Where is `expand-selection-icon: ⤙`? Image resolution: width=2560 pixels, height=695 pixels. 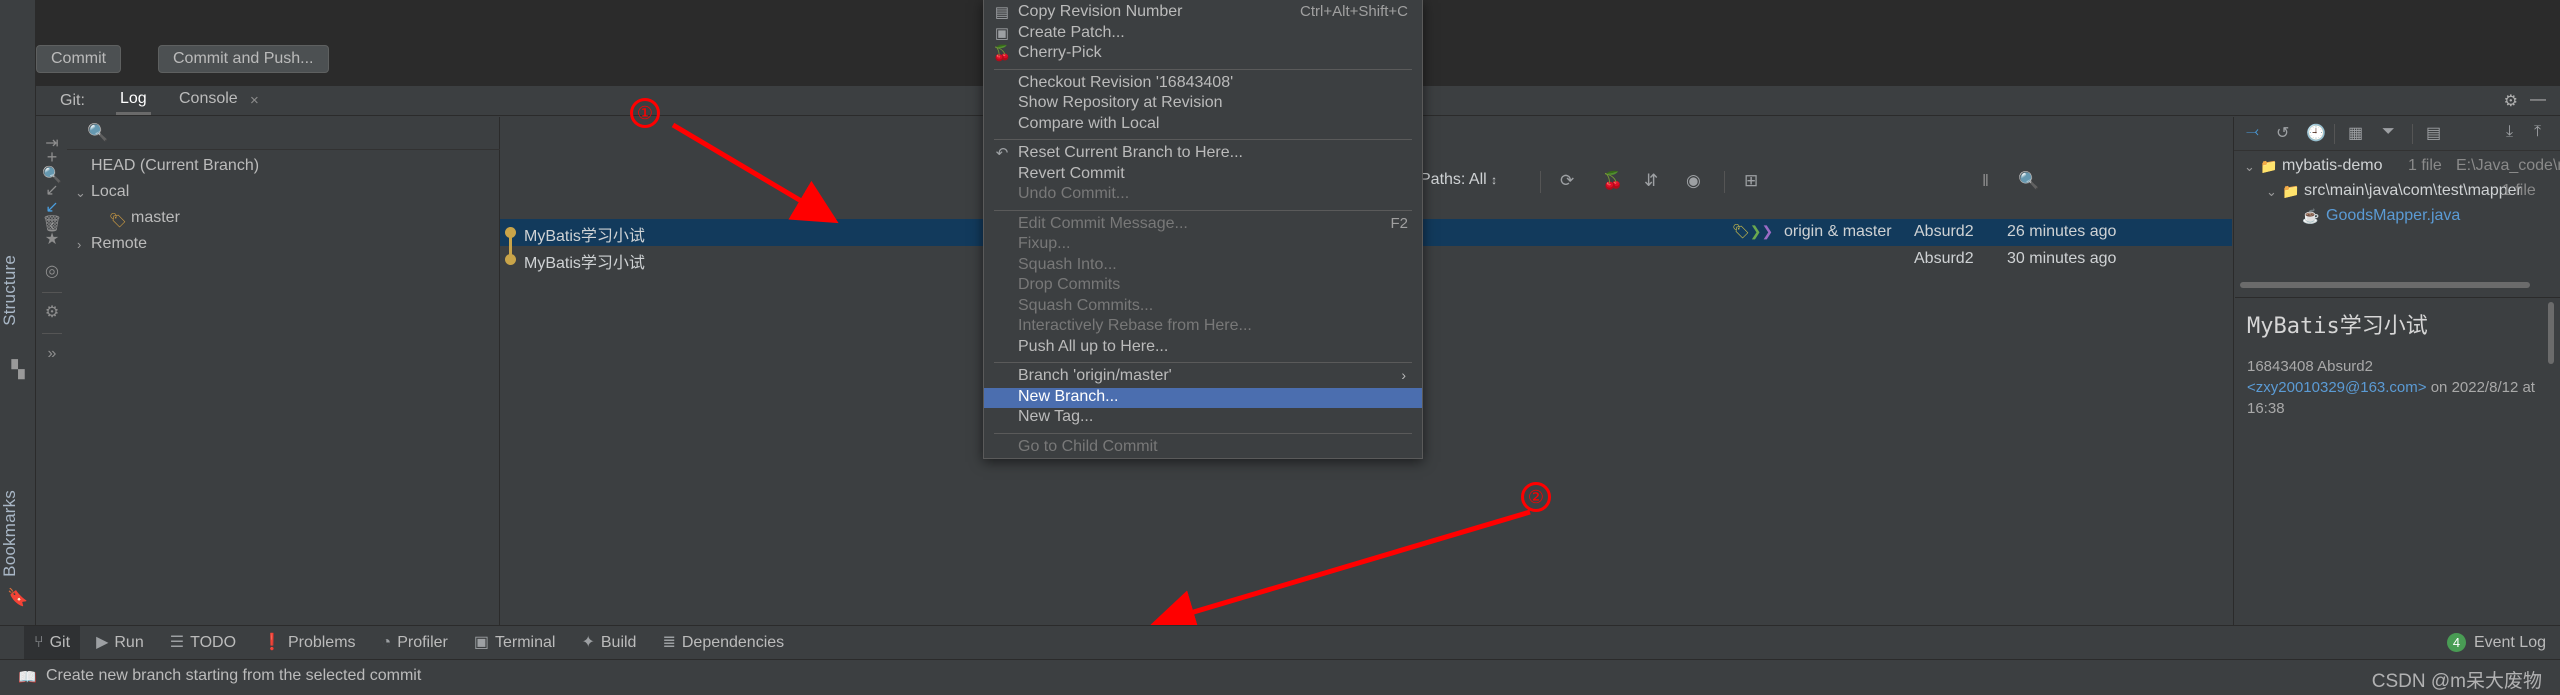 expand-selection-icon: ⤙ is located at coordinates (2252, 132).